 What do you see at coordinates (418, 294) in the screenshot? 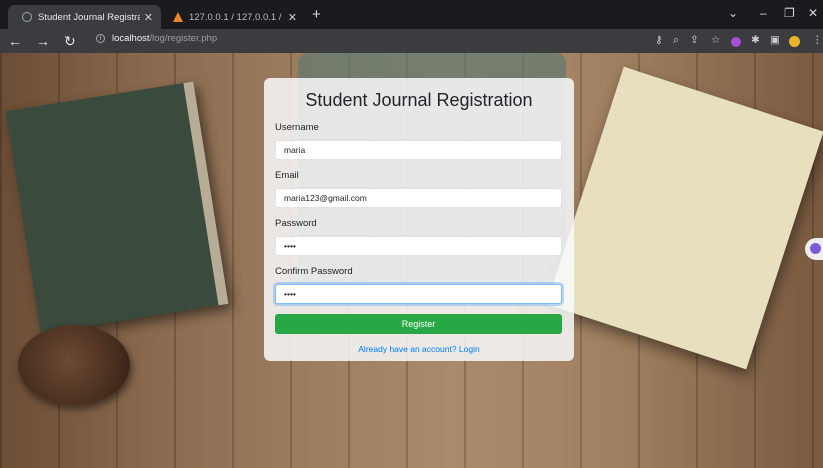
I see `confirm-password-field: ••••` at bounding box center [418, 294].